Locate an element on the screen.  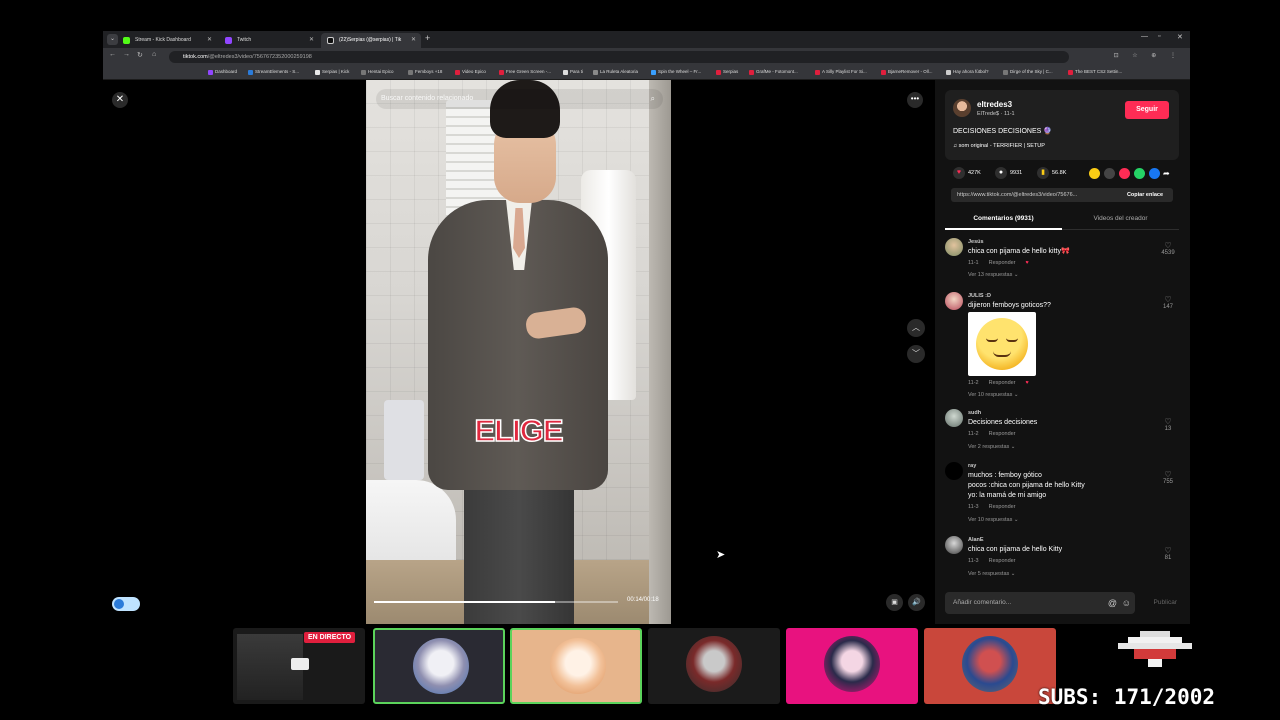
comment-image is located at coordinates (1002, 344).